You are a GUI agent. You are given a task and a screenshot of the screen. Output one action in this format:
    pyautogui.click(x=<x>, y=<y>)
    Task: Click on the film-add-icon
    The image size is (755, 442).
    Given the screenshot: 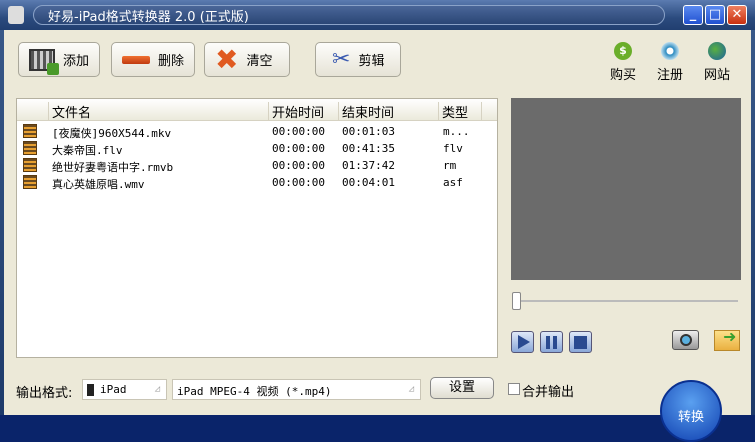 What is the action you would take?
    pyautogui.click(x=44, y=61)
    